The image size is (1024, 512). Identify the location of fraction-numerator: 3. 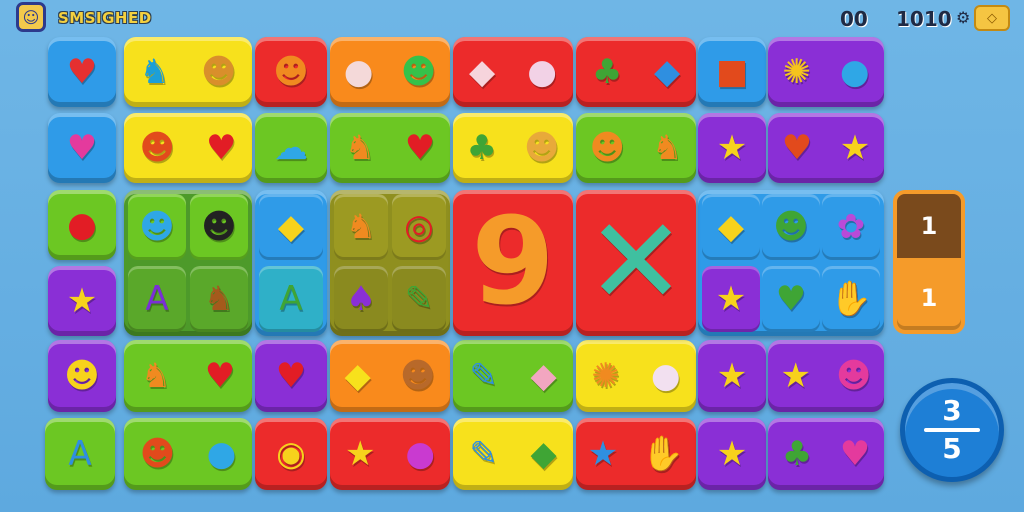
(952, 410).